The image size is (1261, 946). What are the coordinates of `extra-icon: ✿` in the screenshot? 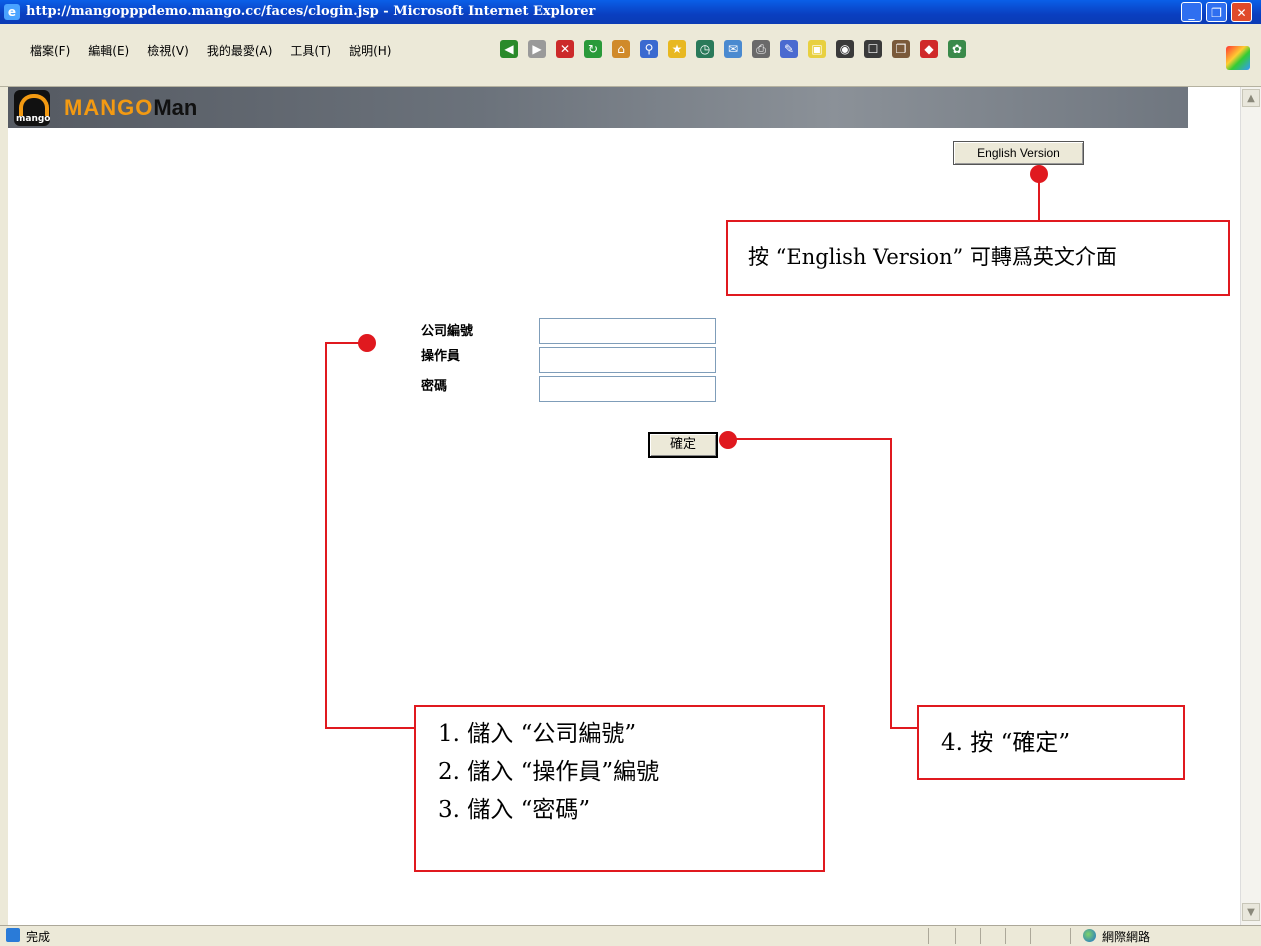 It's located at (957, 49).